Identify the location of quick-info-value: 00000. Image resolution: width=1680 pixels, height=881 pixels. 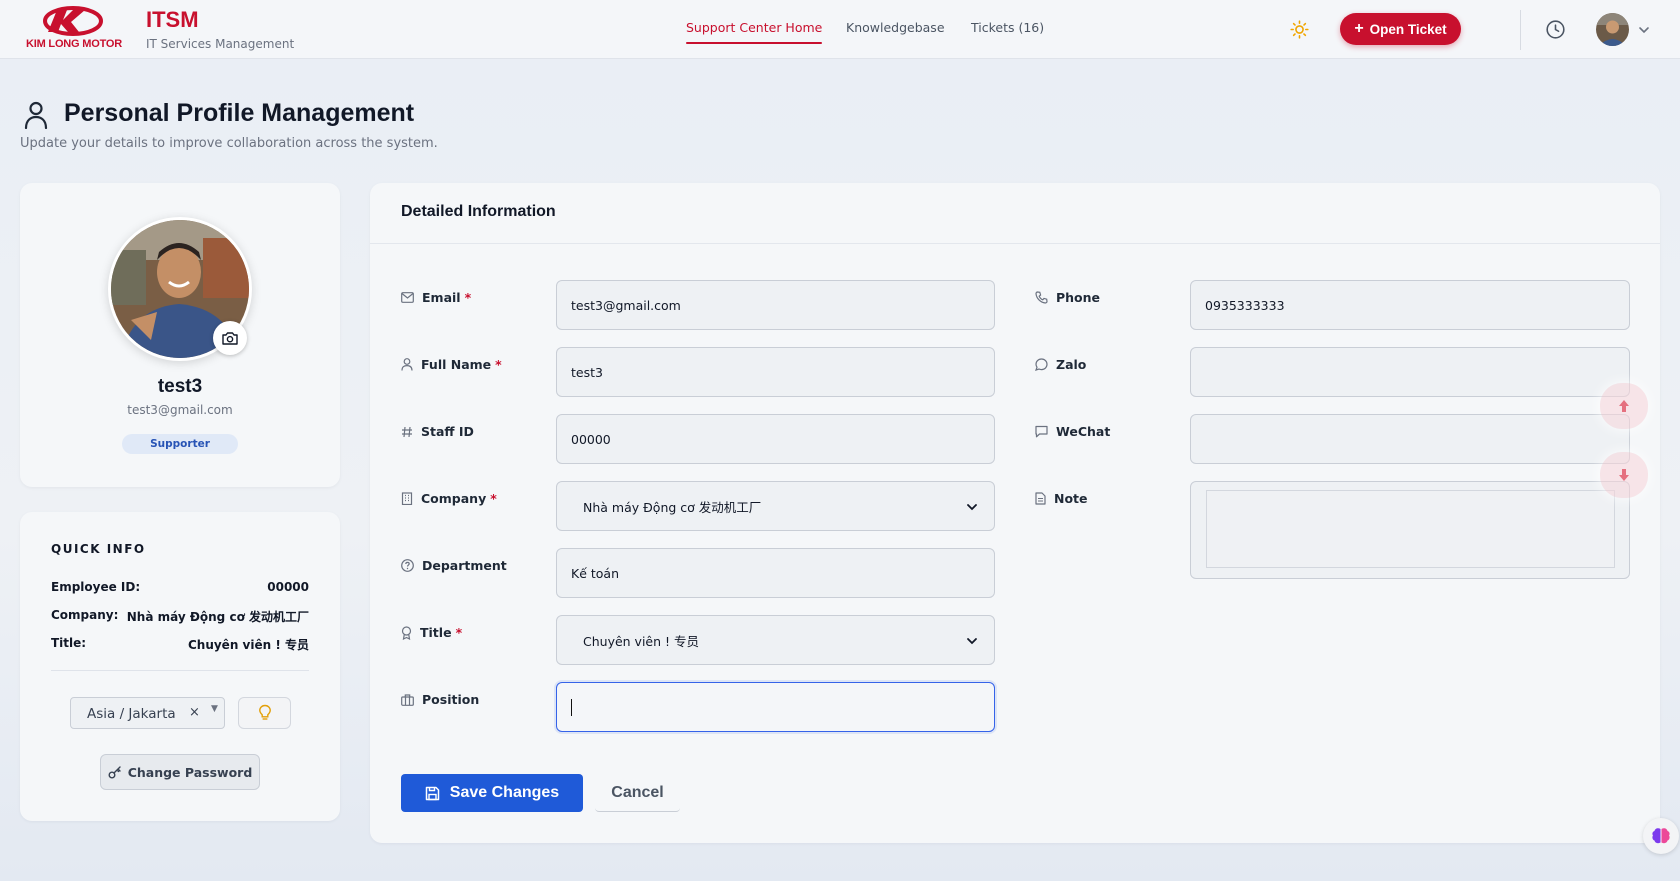
(288, 587).